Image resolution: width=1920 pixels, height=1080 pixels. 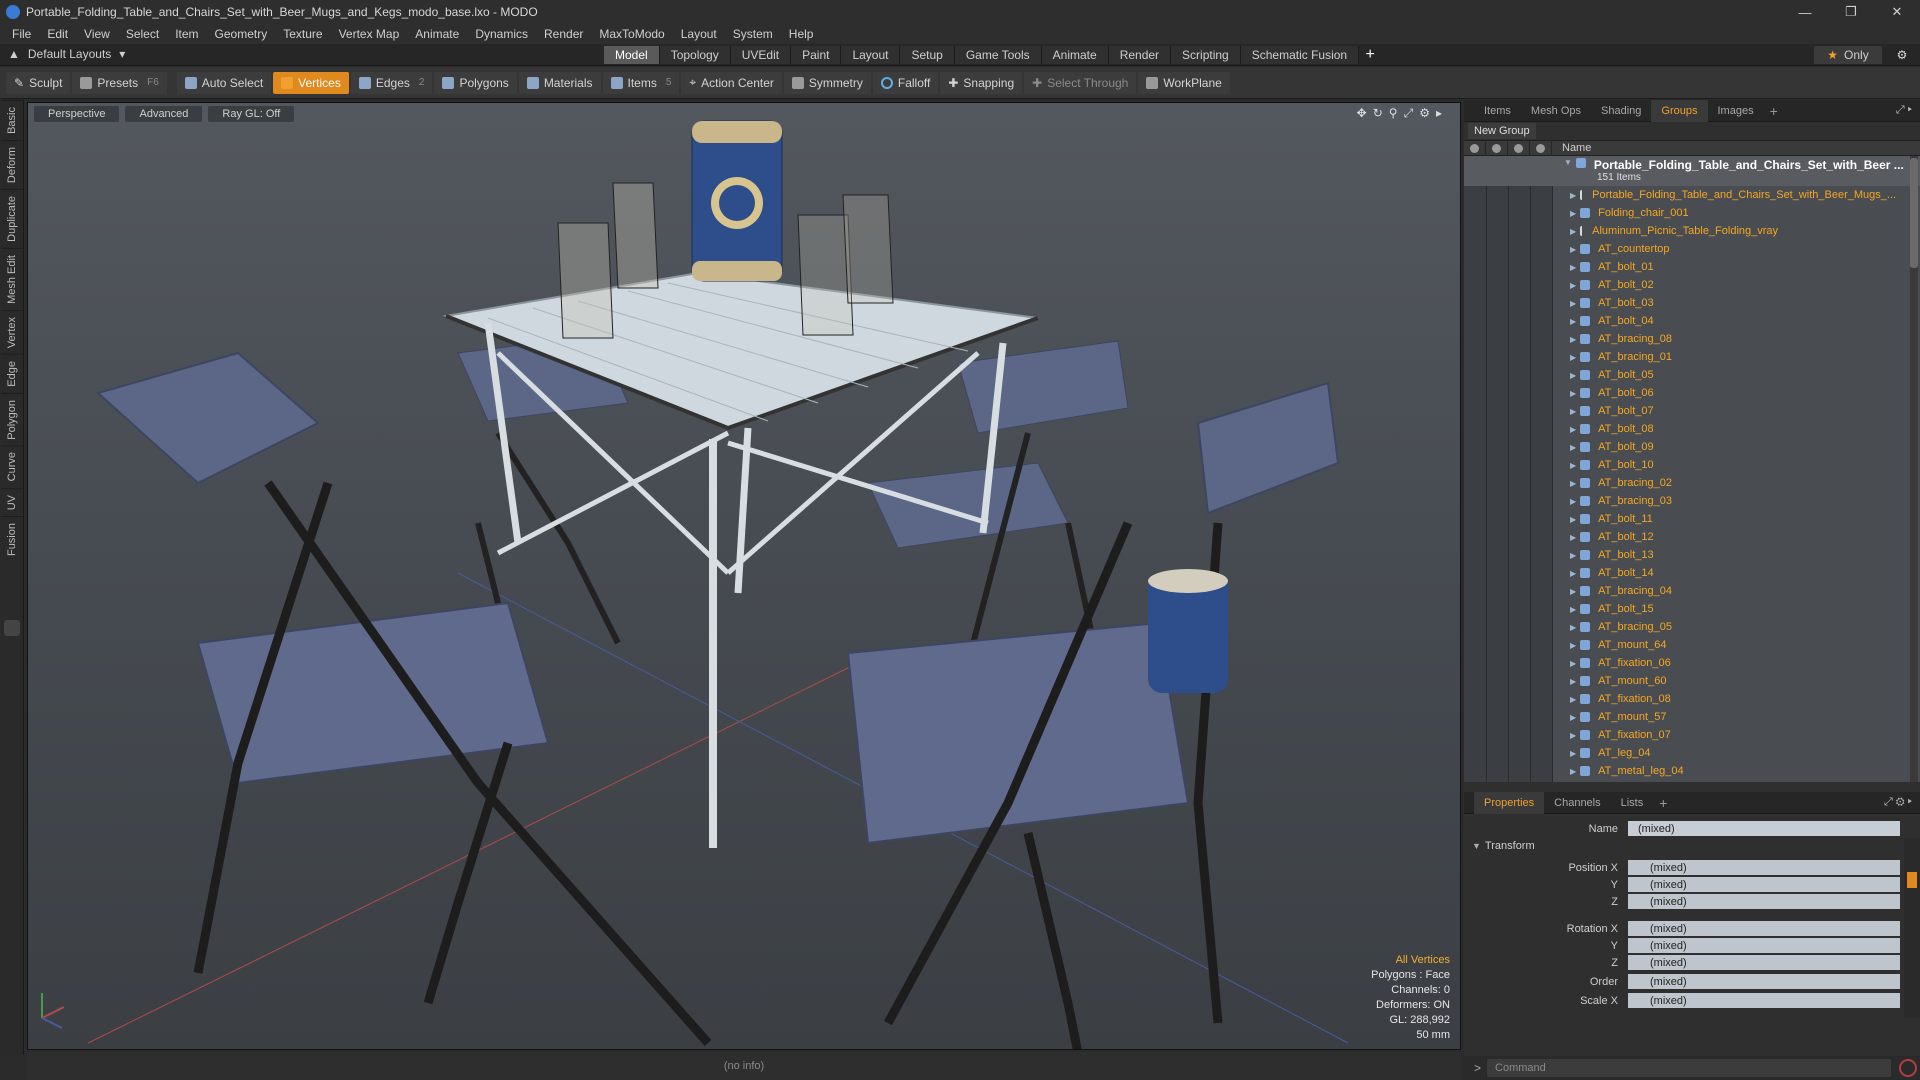 What do you see at coordinates (1692, 519) in the screenshot?
I see `group-item-row: ▶ AT_bolt_11` at bounding box center [1692, 519].